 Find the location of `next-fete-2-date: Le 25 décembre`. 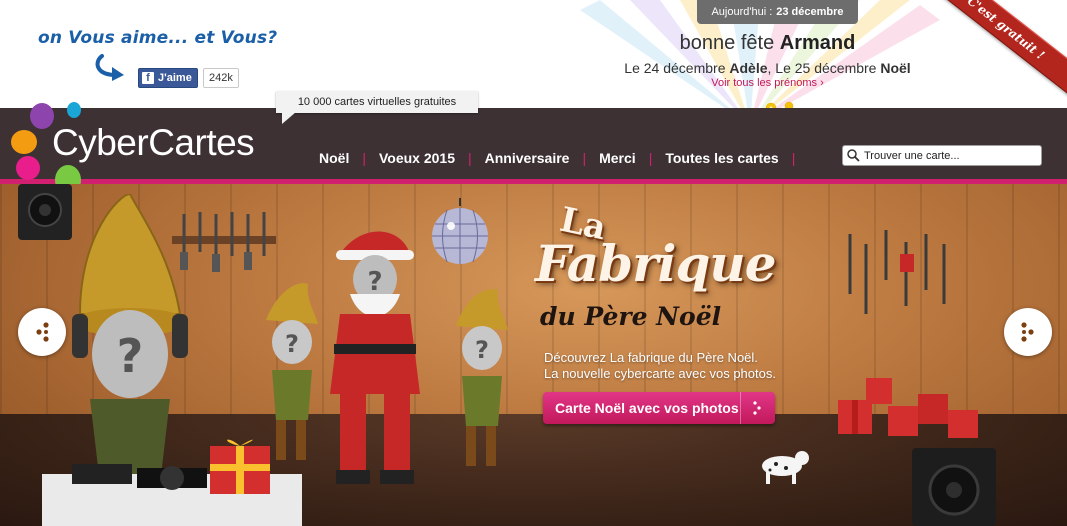

next-fete-2-date: Le 25 décembre is located at coordinates (826, 68).